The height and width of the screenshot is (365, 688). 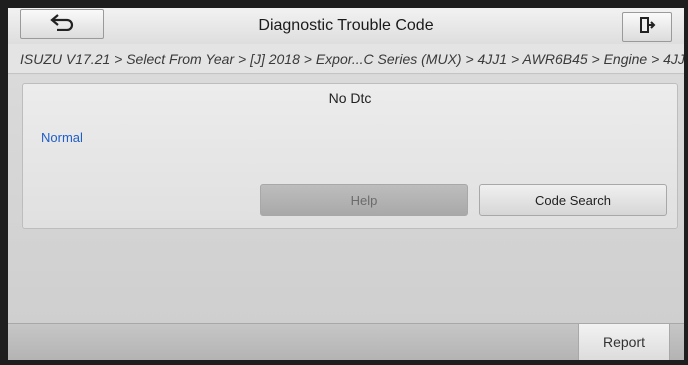 I want to click on report-button: Report, so click(x=624, y=342).